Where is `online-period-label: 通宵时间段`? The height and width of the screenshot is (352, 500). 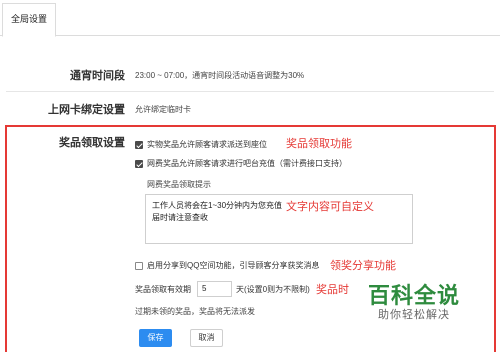
online-period-label: 通宵时间段 is located at coordinates (97, 76).